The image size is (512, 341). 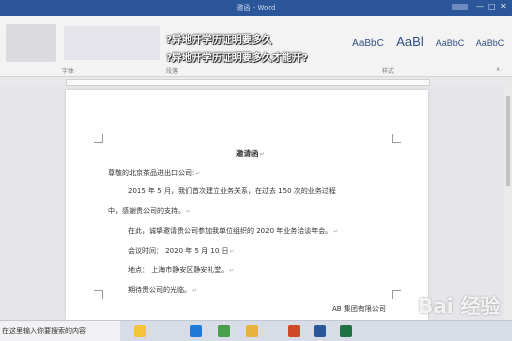 What do you see at coordinates (498, 69) in the screenshot?
I see `collapse-ribbon-icon: ∧` at bounding box center [498, 69].